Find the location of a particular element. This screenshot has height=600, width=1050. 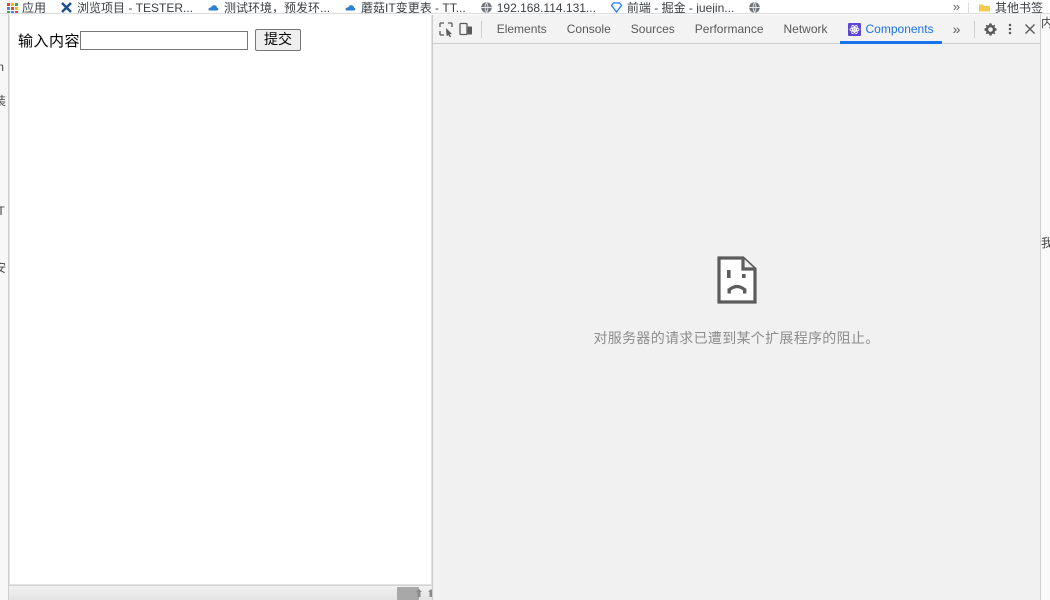

bookmark-item-apps: 应用 is located at coordinates (26, 6).